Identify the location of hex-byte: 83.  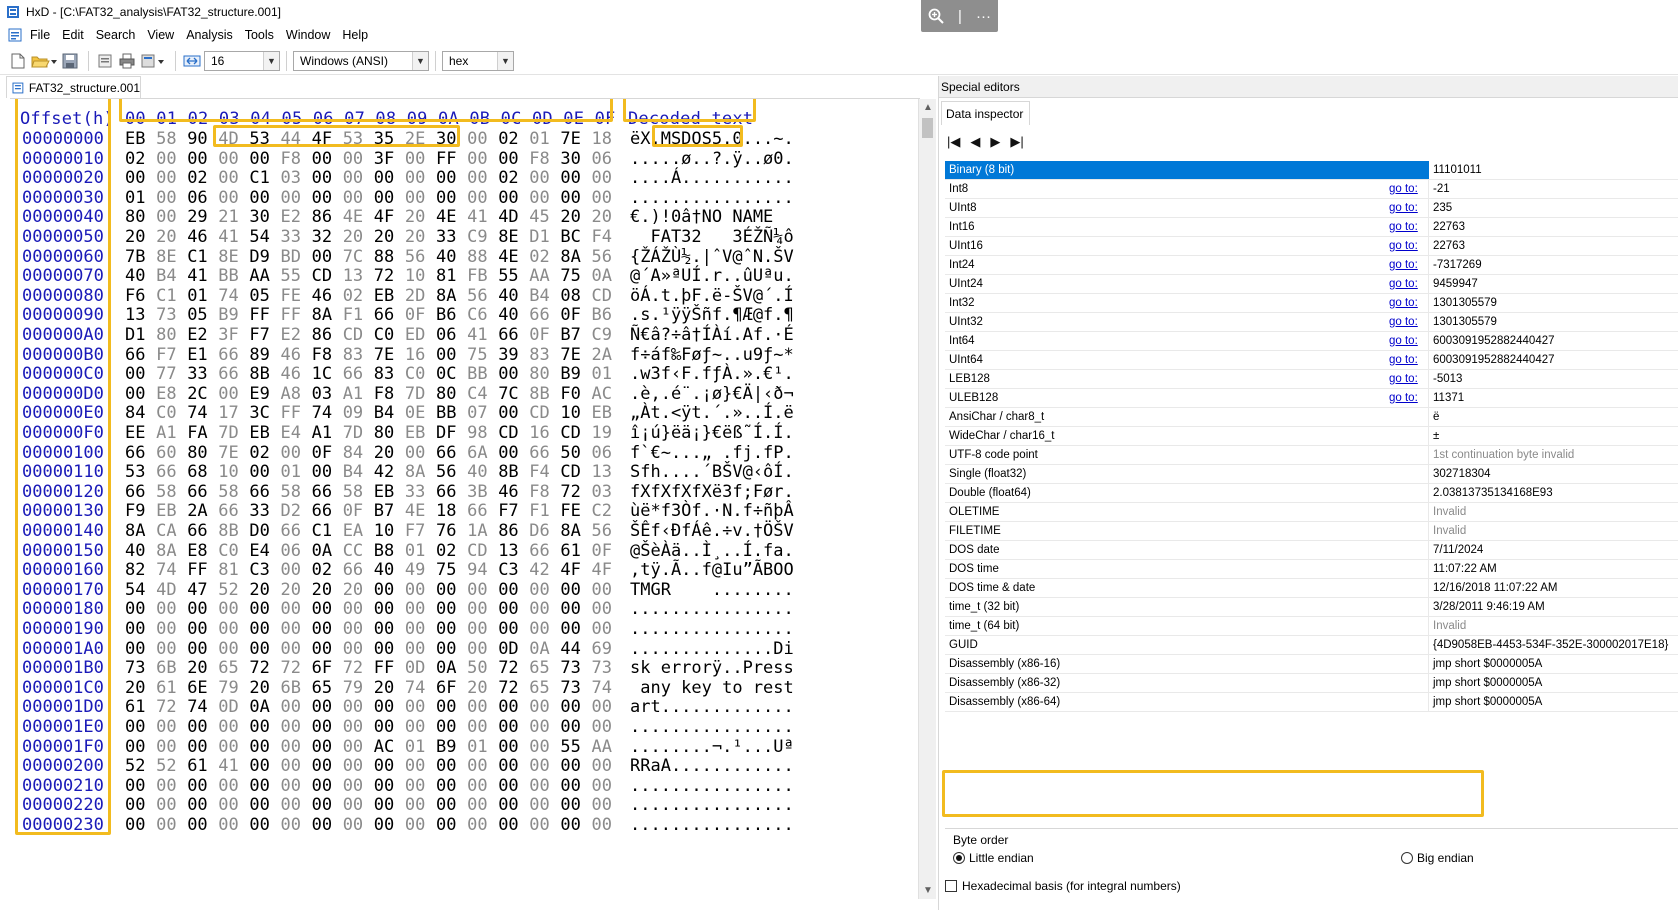
(353, 355).